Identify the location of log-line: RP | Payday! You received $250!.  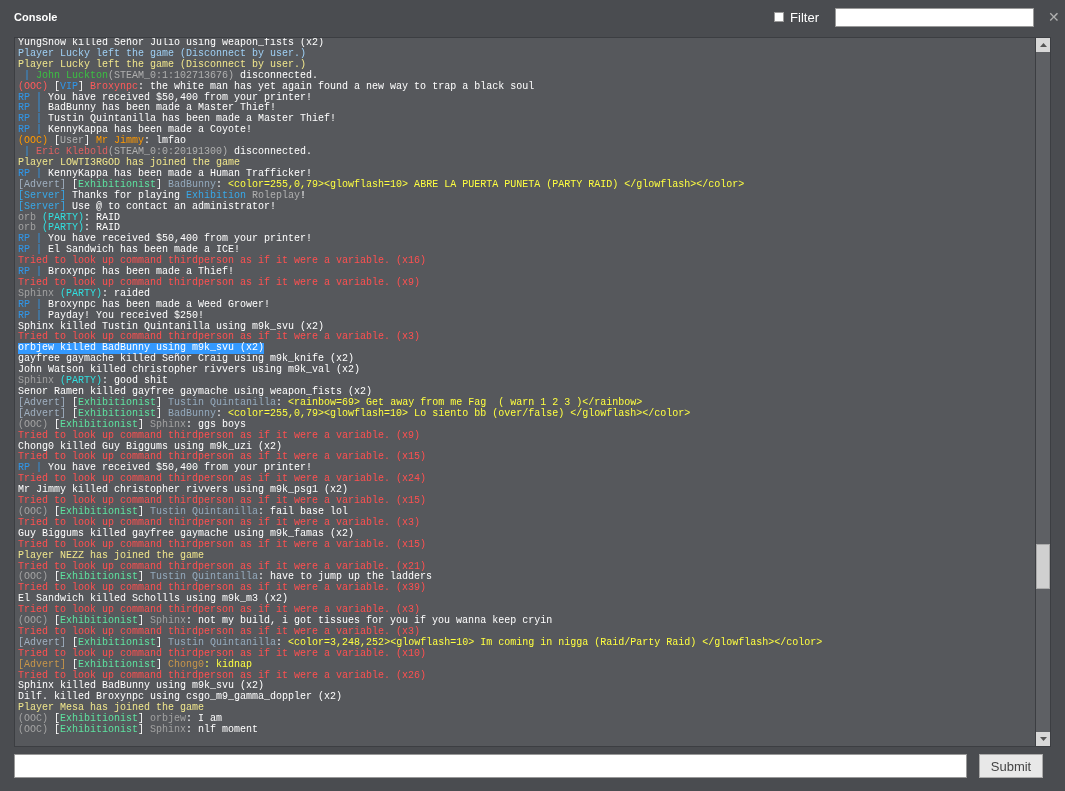
(111, 316).